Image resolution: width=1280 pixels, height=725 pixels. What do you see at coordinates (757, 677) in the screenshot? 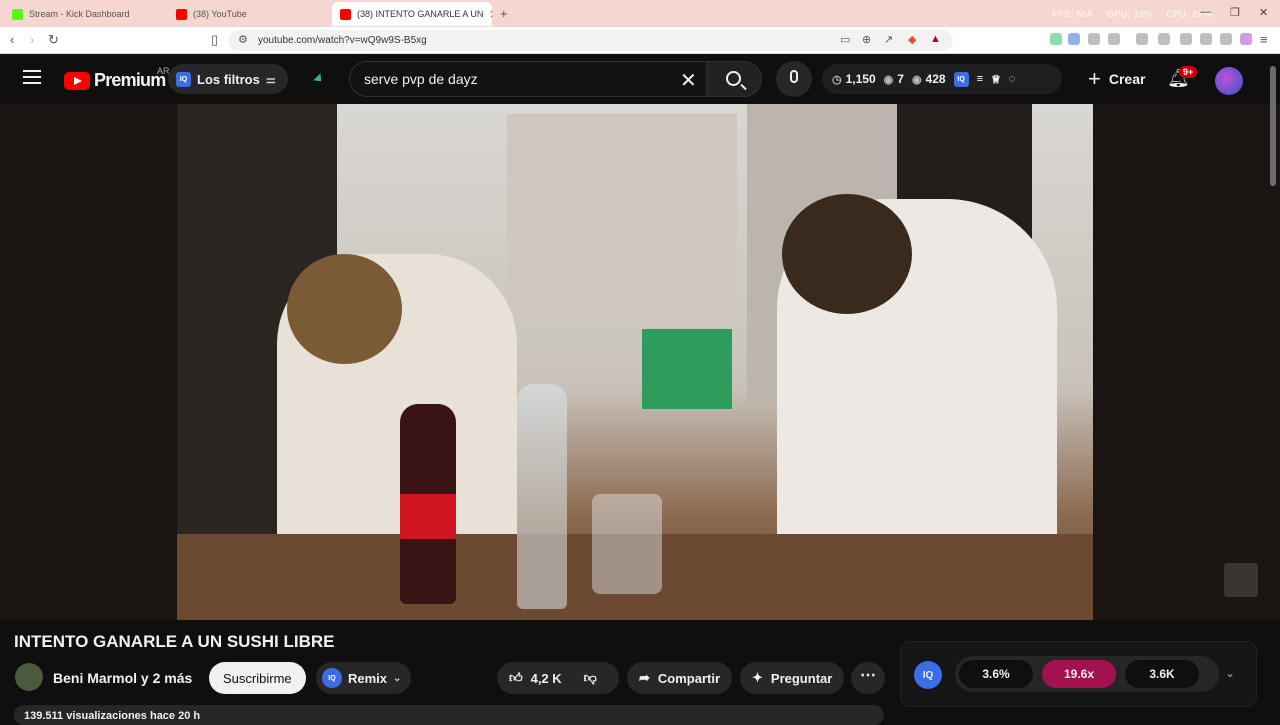
I see `sparkle-icon: ✦` at bounding box center [757, 677].